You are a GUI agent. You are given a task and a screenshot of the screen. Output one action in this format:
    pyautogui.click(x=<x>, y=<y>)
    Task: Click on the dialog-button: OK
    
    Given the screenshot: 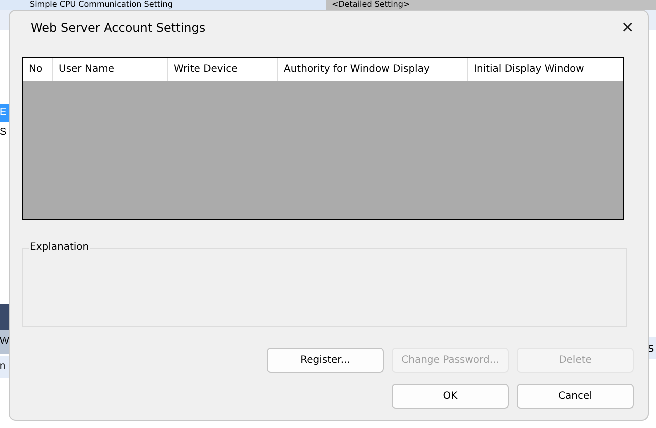 What is the action you would take?
    pyautogui.click(x=450, y=396)
    